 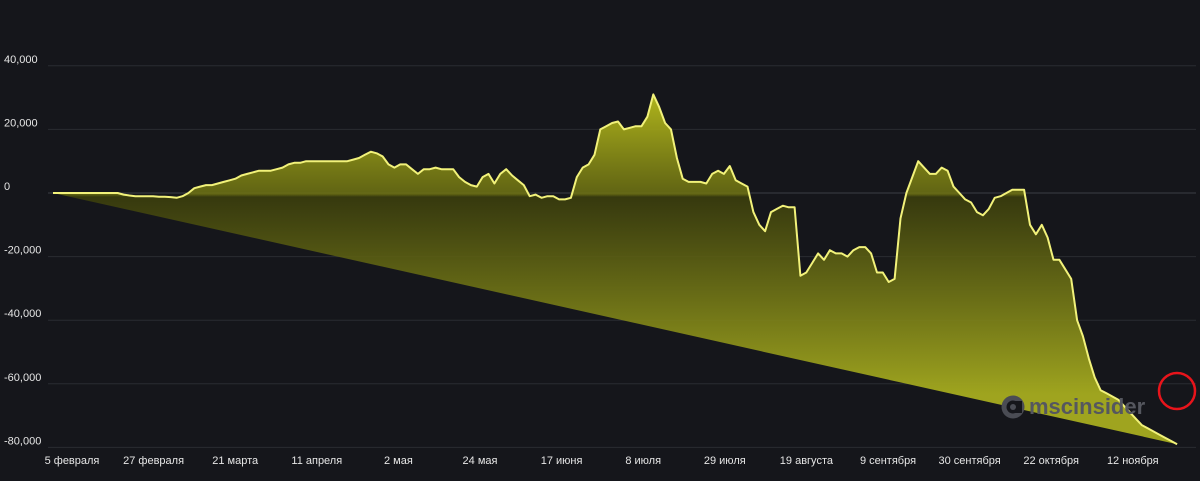 I want to click on msc-logo-icon, so click(x=1013, y=407).